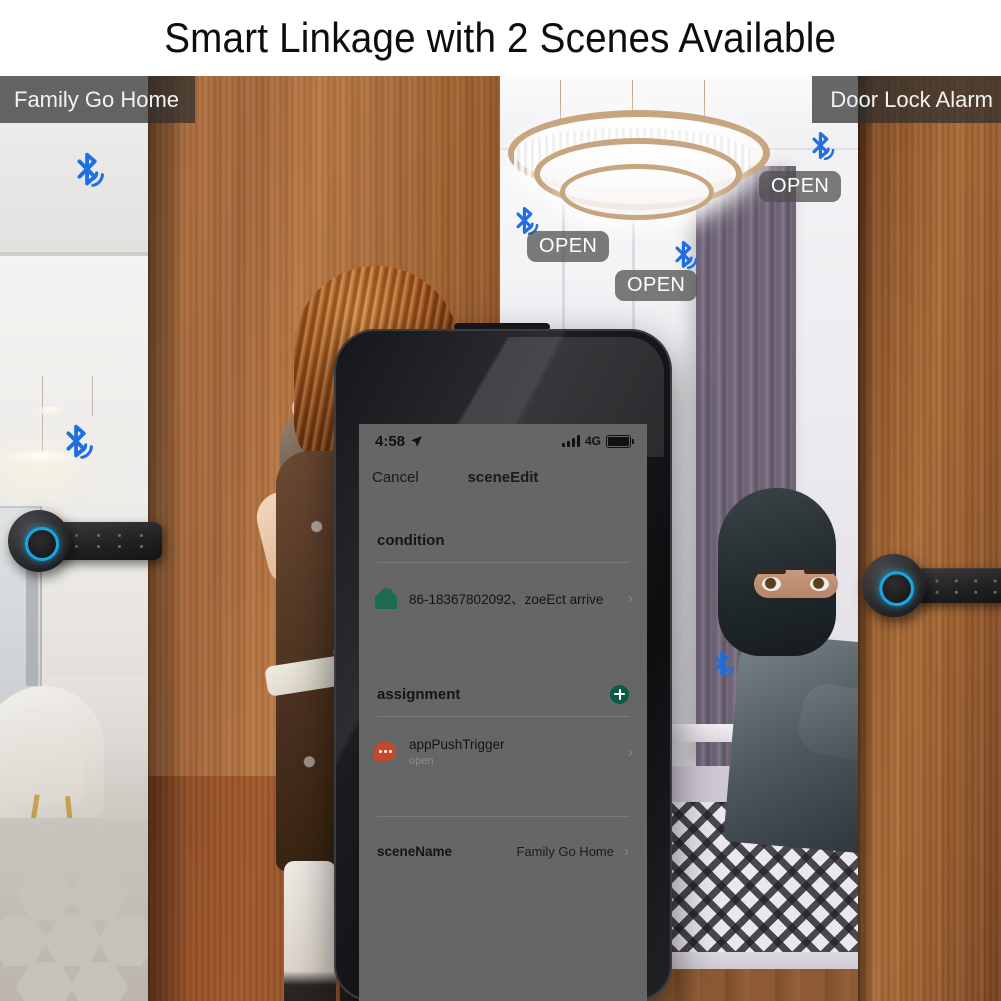 The image size is (1001, 1001). I want to click on assignment-row: appPushTrigger open ›, so click(503, 752).